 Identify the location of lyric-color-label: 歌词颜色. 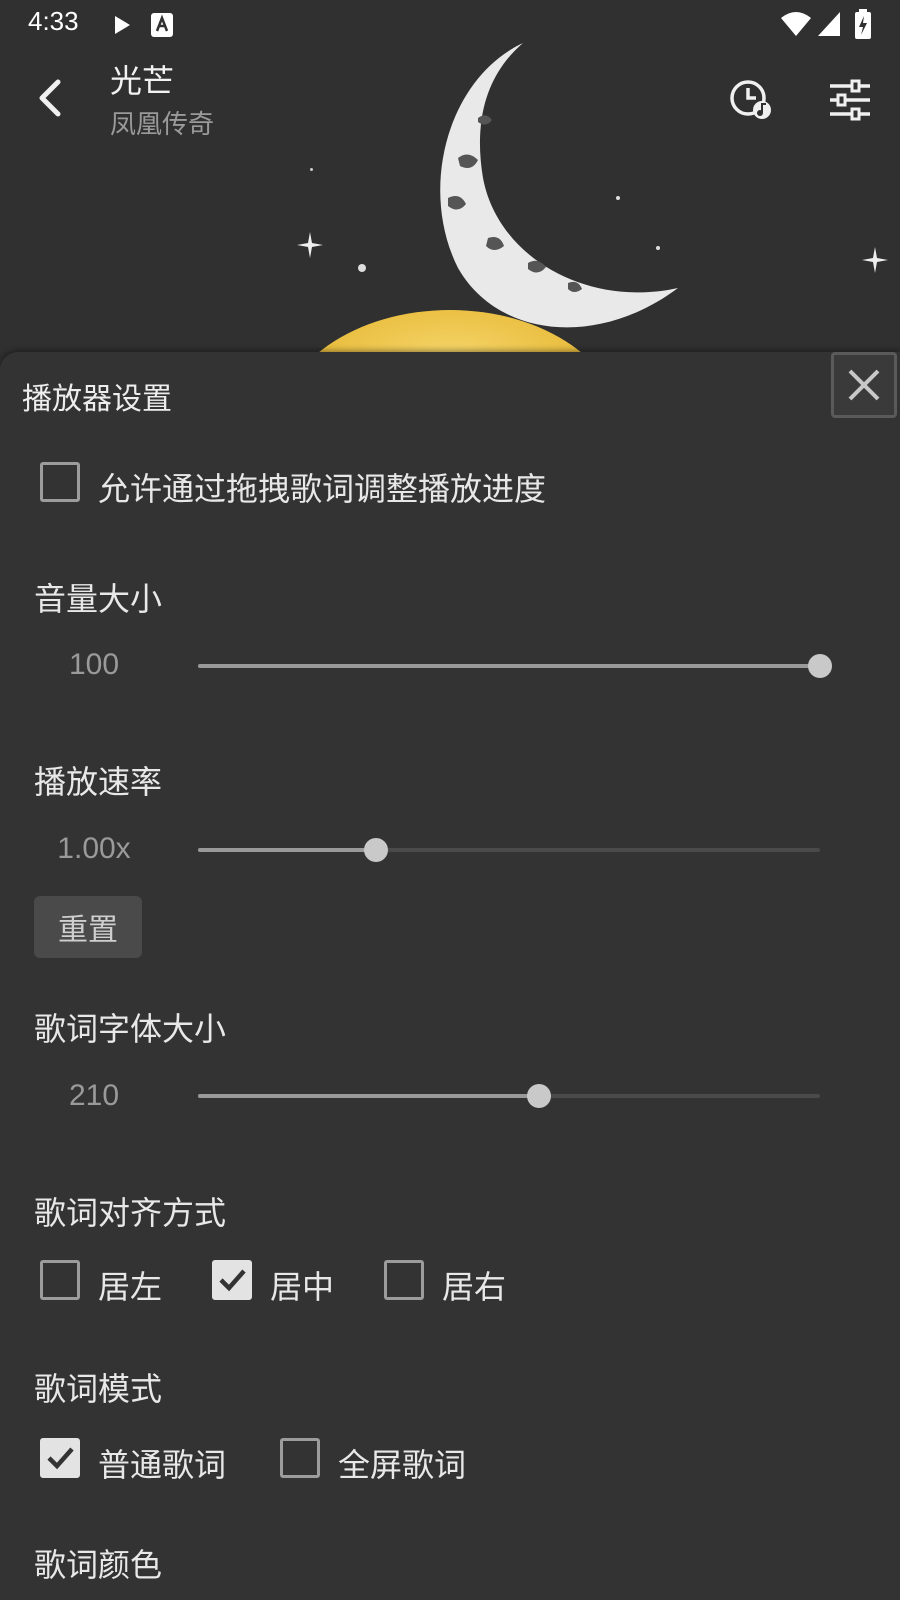
(98, 1565).